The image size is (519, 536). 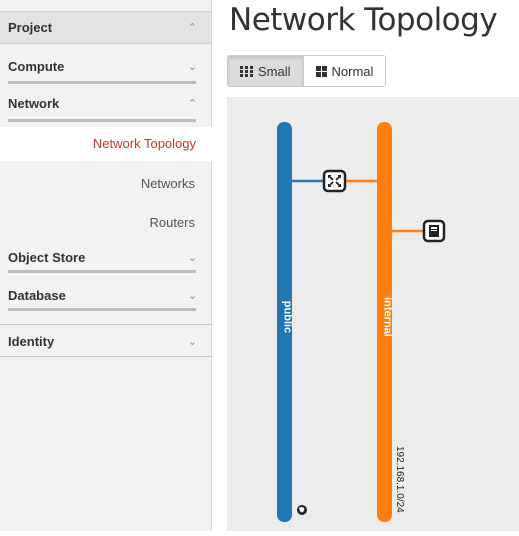 I want to click on sidebar-identity-label: Identity, so click(x=31, y=341).